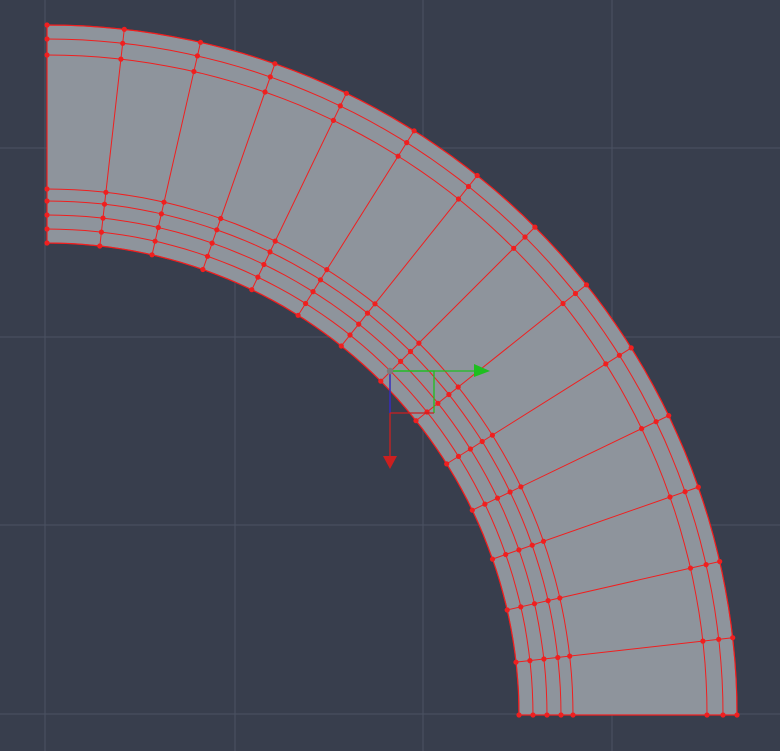  I want to click on gizmo-y-arrow-icon, so click(390, 462).